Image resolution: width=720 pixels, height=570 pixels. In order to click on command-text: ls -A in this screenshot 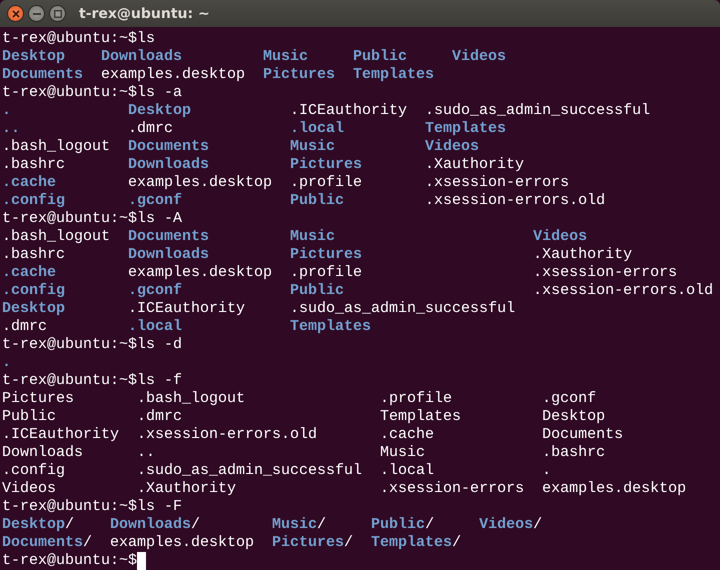, I will do `click(159, 218)`.